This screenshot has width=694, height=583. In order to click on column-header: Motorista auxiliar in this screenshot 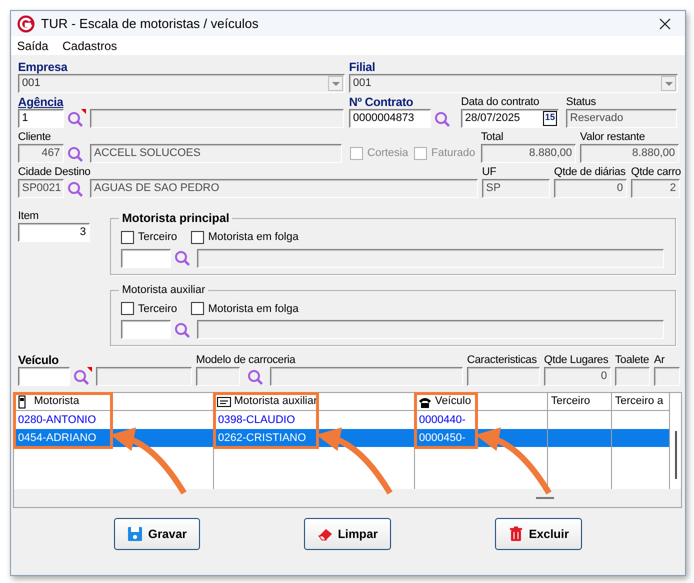, I will do `click(276, 401)`.